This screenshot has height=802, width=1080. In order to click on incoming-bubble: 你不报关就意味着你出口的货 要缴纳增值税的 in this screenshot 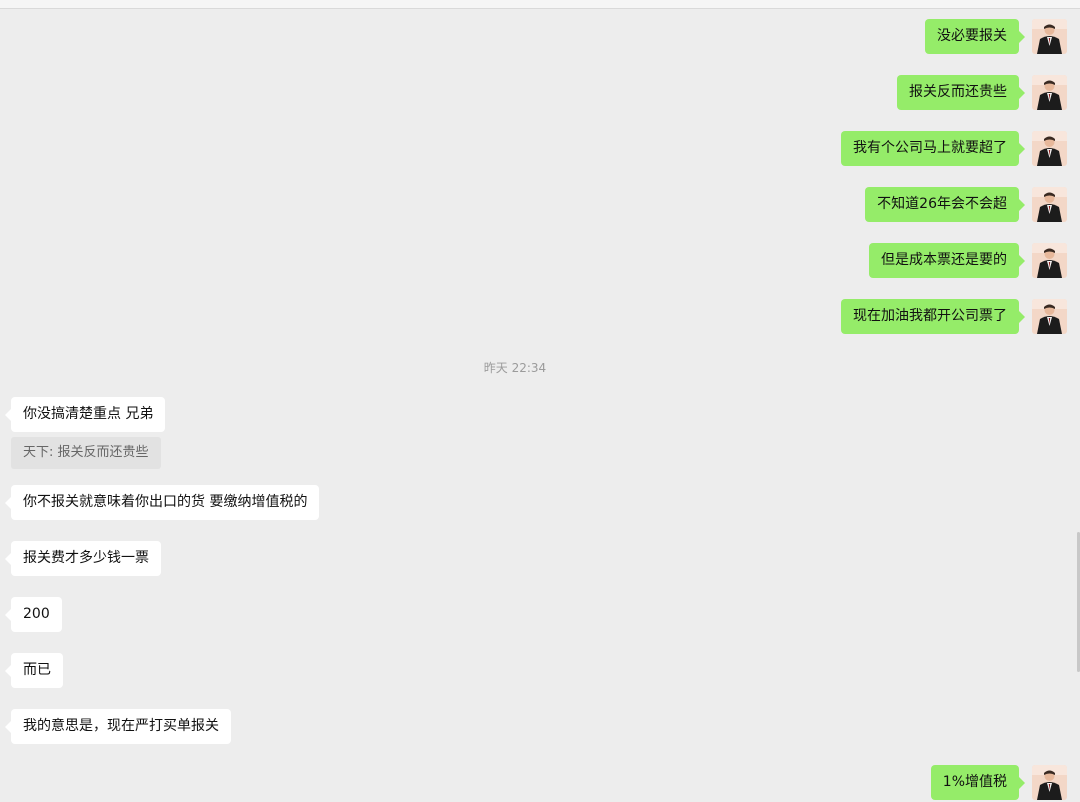, I will do `click(162, 502)`.